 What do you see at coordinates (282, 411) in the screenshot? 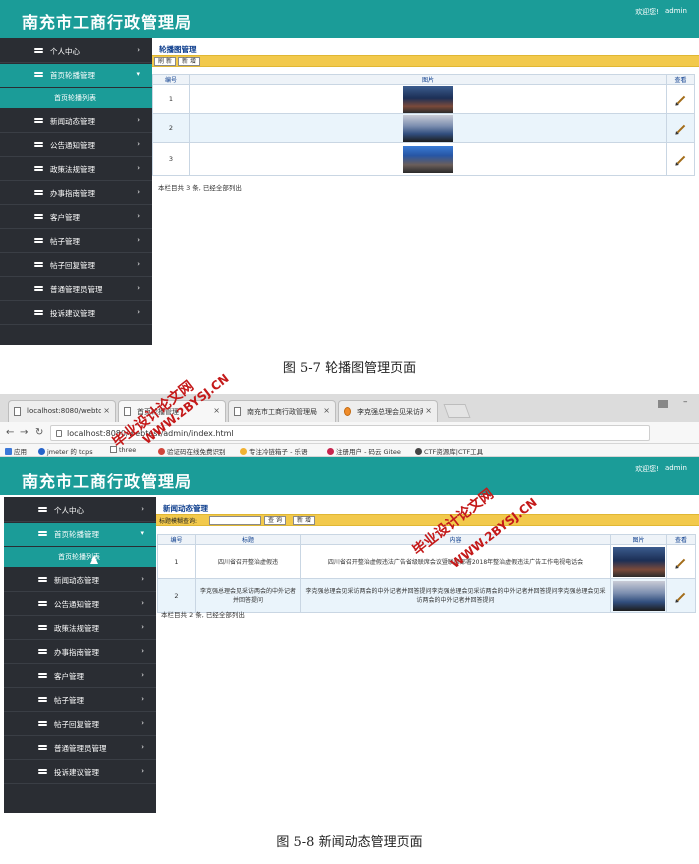
I see `browser-tab: 南充市工商行政管理局 ×` at bounding box center [282, 411].